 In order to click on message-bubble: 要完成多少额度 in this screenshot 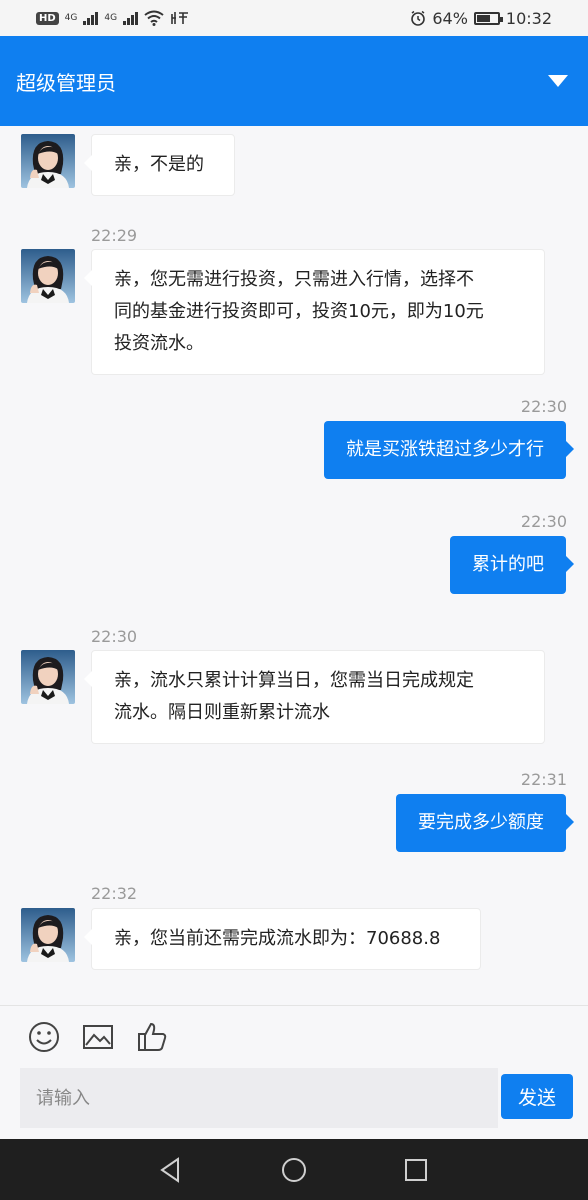, I will do `click(485, 823)`.